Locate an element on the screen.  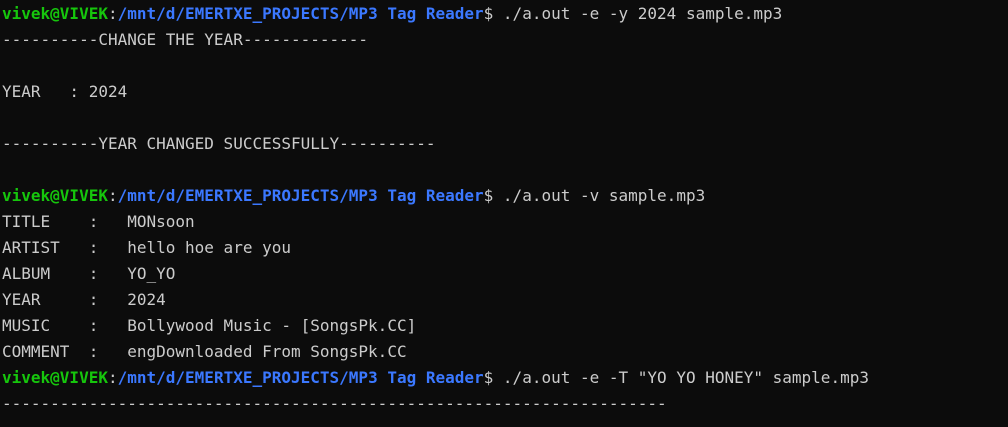
tag-line-album: ALBUM : YO_YO is located at coordinates (89, 273).